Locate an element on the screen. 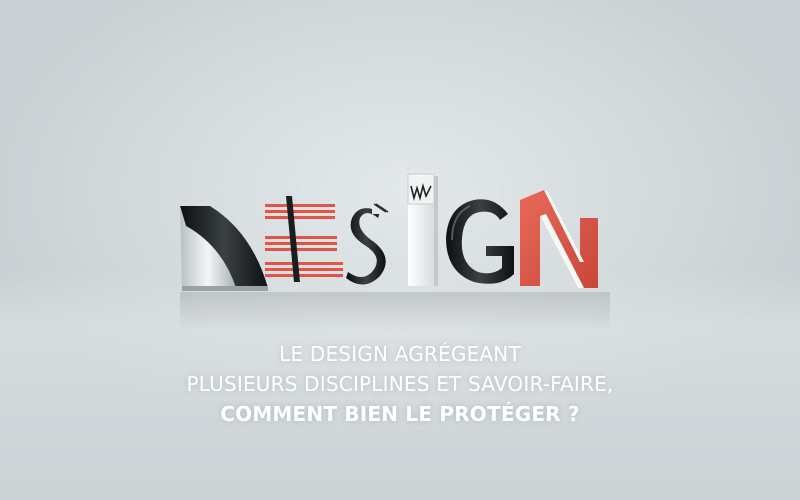 This screenshot has width=800, height=500. letter-i is located at coordinates (422, 229).